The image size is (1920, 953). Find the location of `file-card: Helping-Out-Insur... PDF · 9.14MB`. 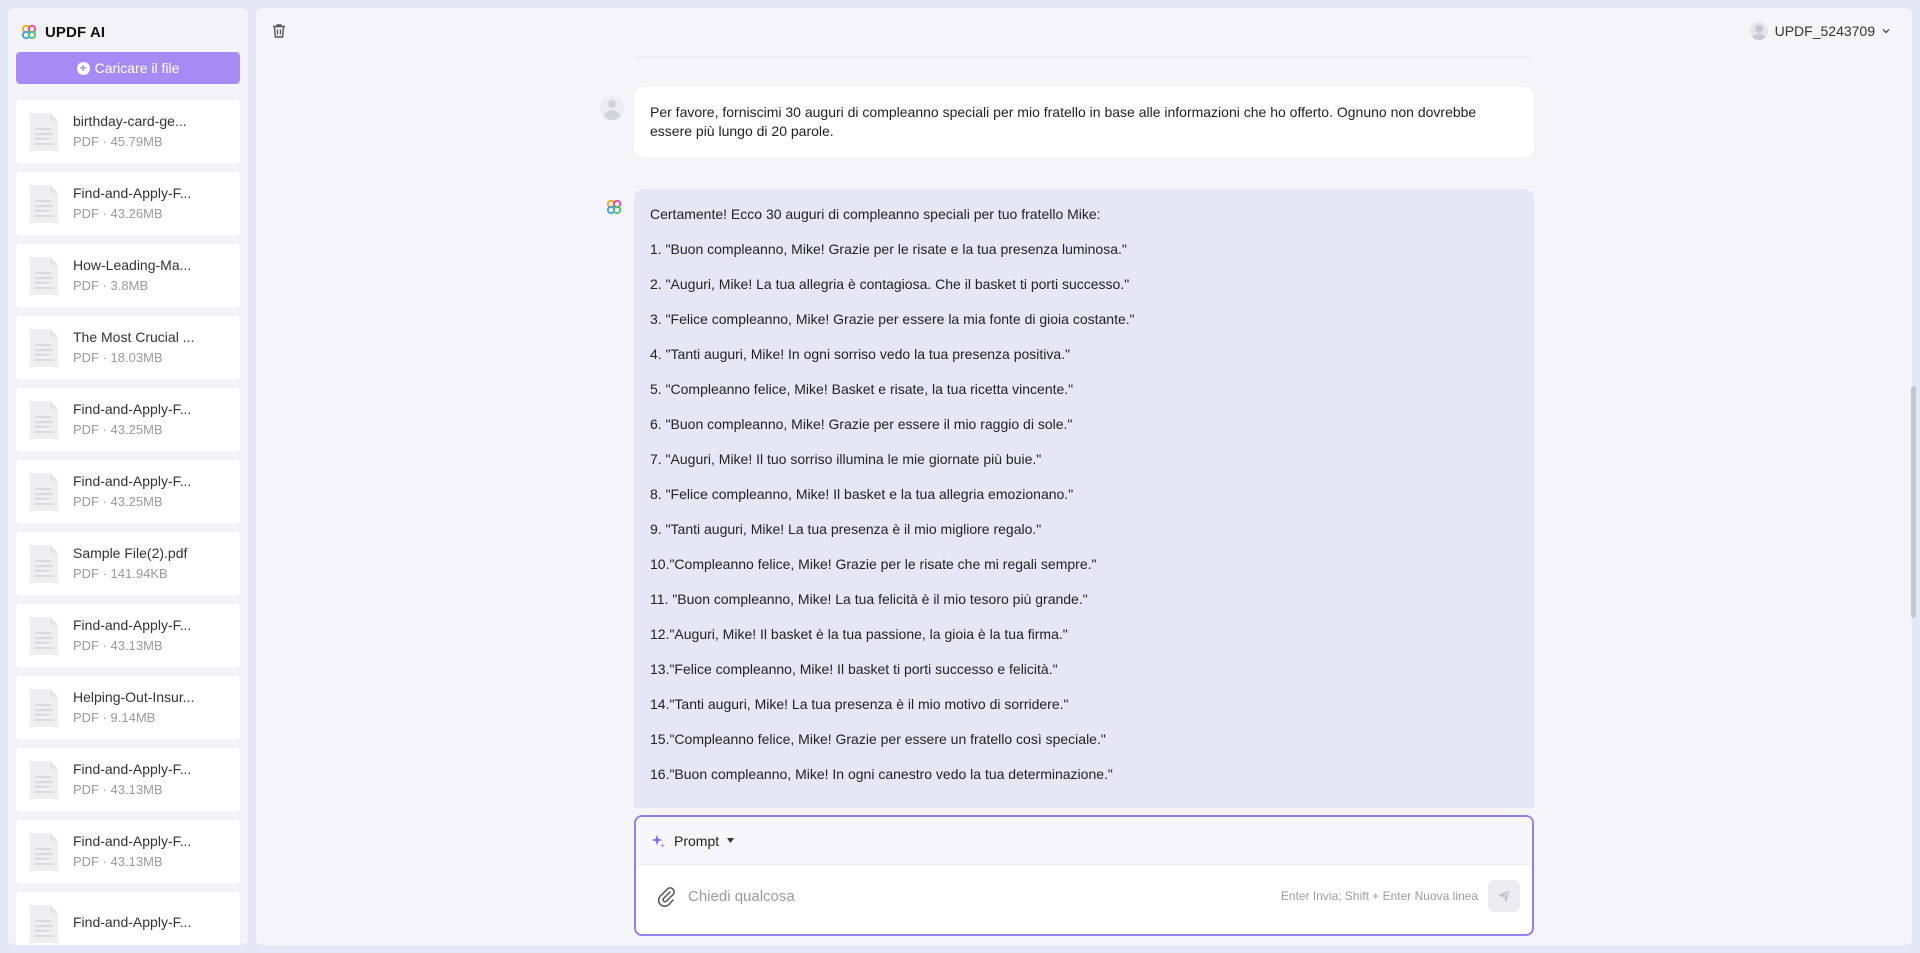

file-card: Helping-Out-Insur... PDF · 9.14MB is located at coordinates (128, 707).